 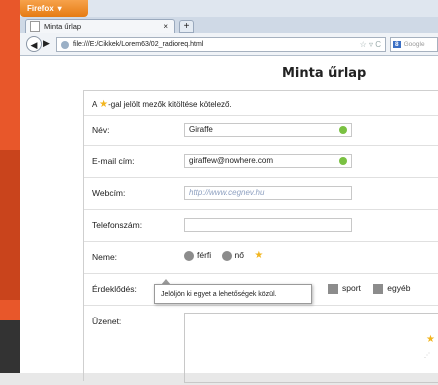 I want to click on reload-icon: C, so click(x=378, y=44).